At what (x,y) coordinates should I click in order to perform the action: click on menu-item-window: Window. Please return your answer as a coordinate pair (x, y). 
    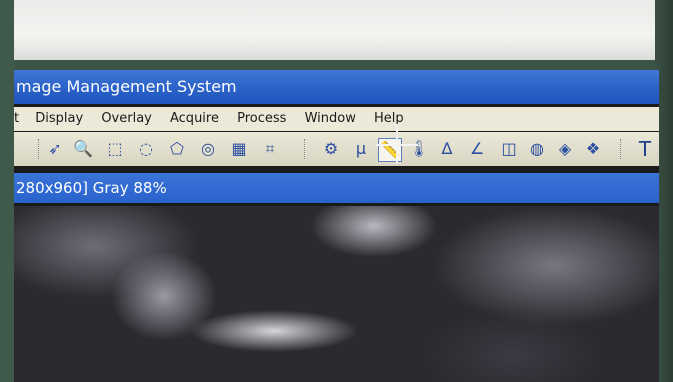
    Looking at the image, I should click on (330, 119).